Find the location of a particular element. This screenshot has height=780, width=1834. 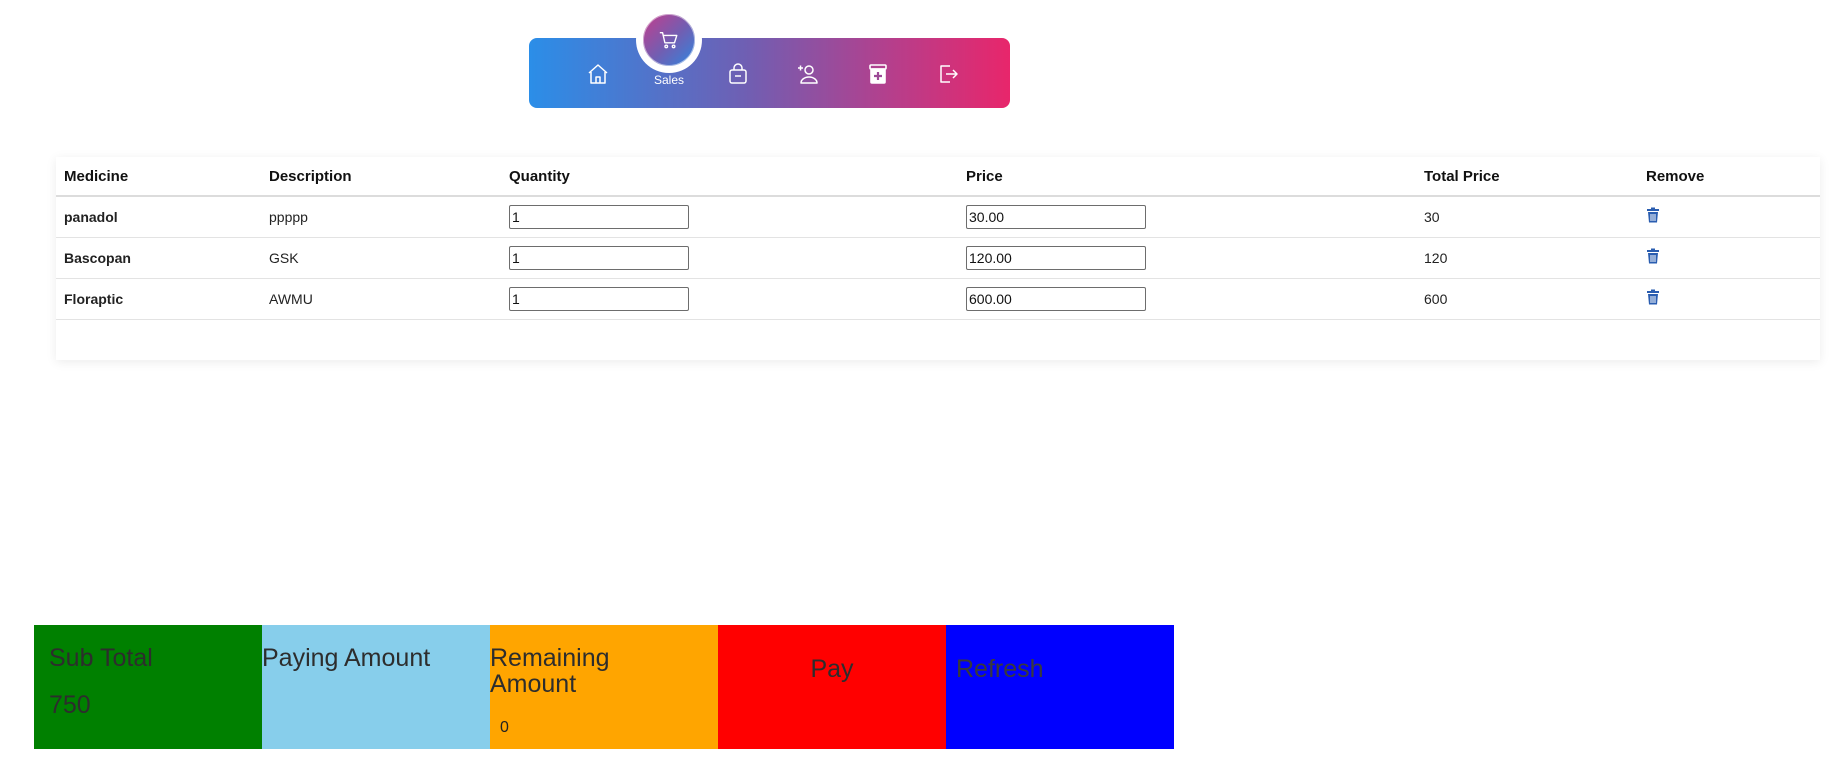

cart-icon is located at coordinates (668, 40).